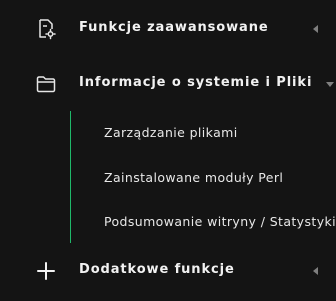 Image resolution: width=336 pixels, height=301 pixels. What do you see at coordinates (330, 84) in the screenshot?
I see `chevron-down-icon` at bounding box center [330, 84].